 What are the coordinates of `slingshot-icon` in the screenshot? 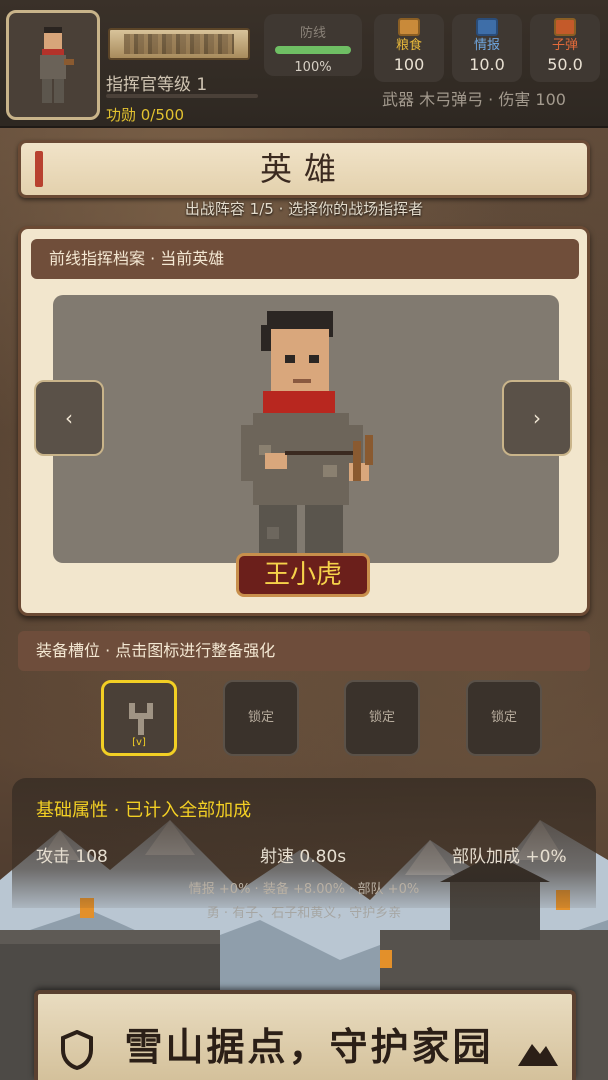 It's located at (141, 719).